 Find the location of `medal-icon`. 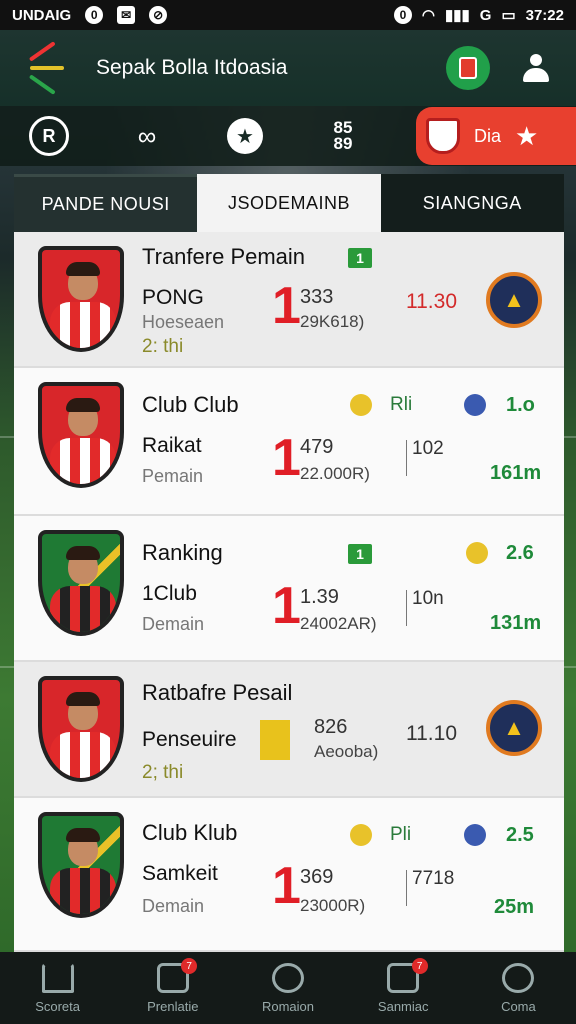

medal-icon is located at coordinates (477, 553).